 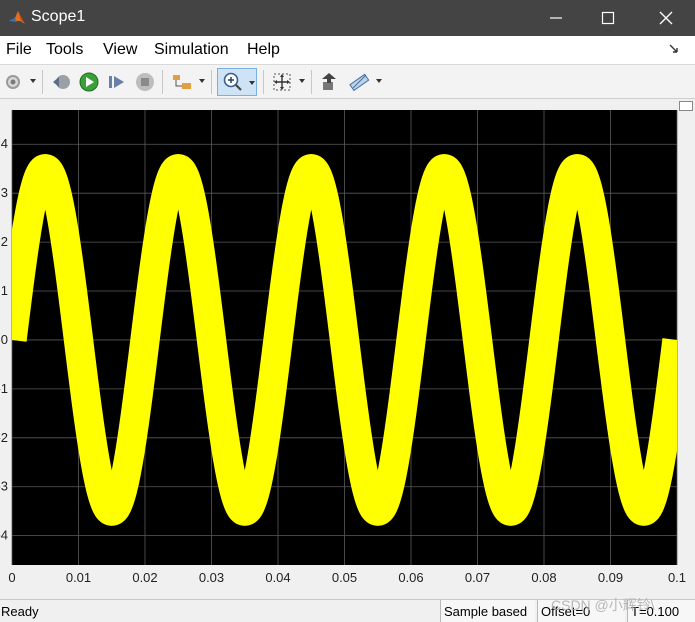 What do you see at coordinates (686, 106) in the screenshot?
I see `expand-axes-button` at bounding box center [686, 106].